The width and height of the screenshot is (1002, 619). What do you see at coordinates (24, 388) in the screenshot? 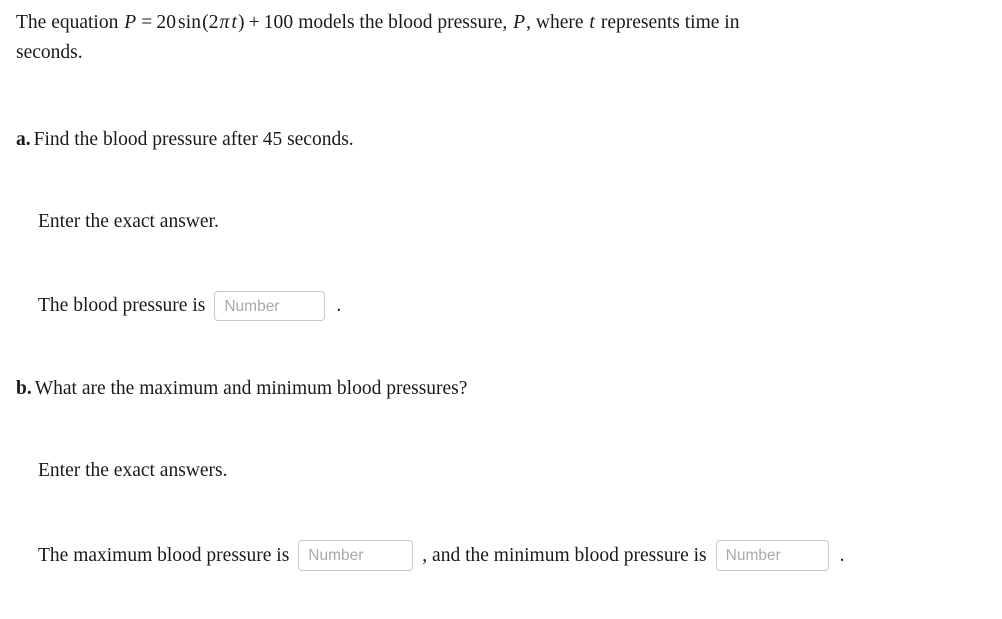
I see `part-b-label: b.` at bounding box center [24, 388].